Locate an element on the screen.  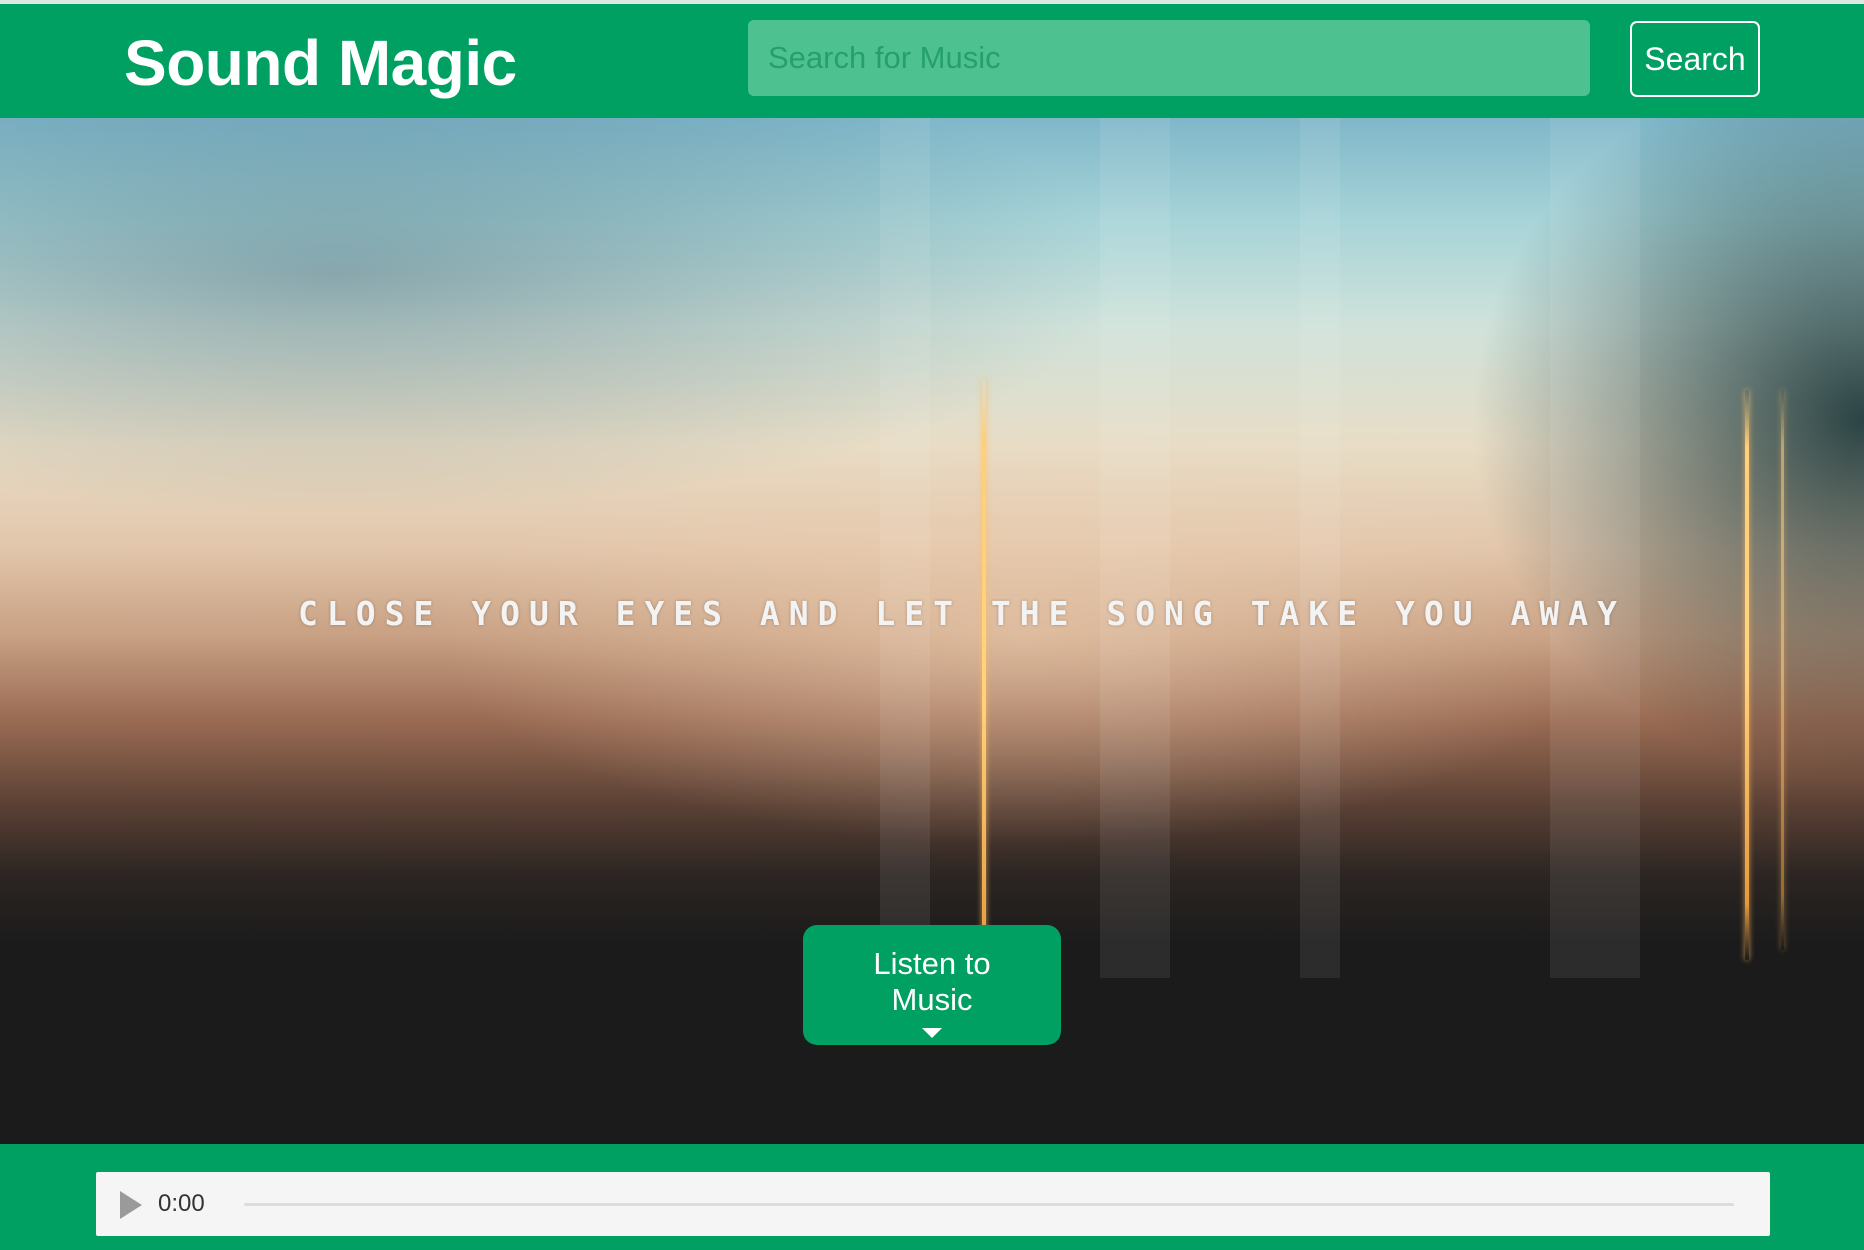
search-input is located at coordinates (1169, 58).